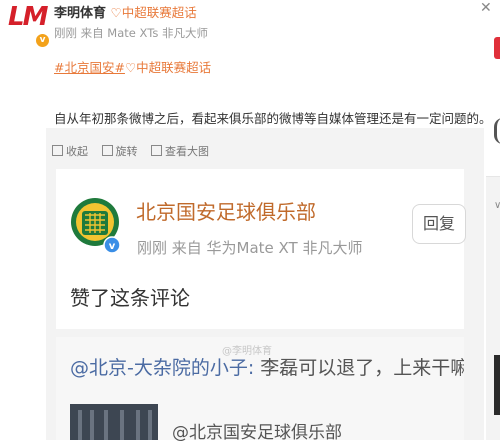 Image resolution: width=500 pixels, height=443 pixels. What do you see at coordinates (497, 205) in the screenshot?
I see `chevron-icon: ∨` at bounding box center [497, 205].